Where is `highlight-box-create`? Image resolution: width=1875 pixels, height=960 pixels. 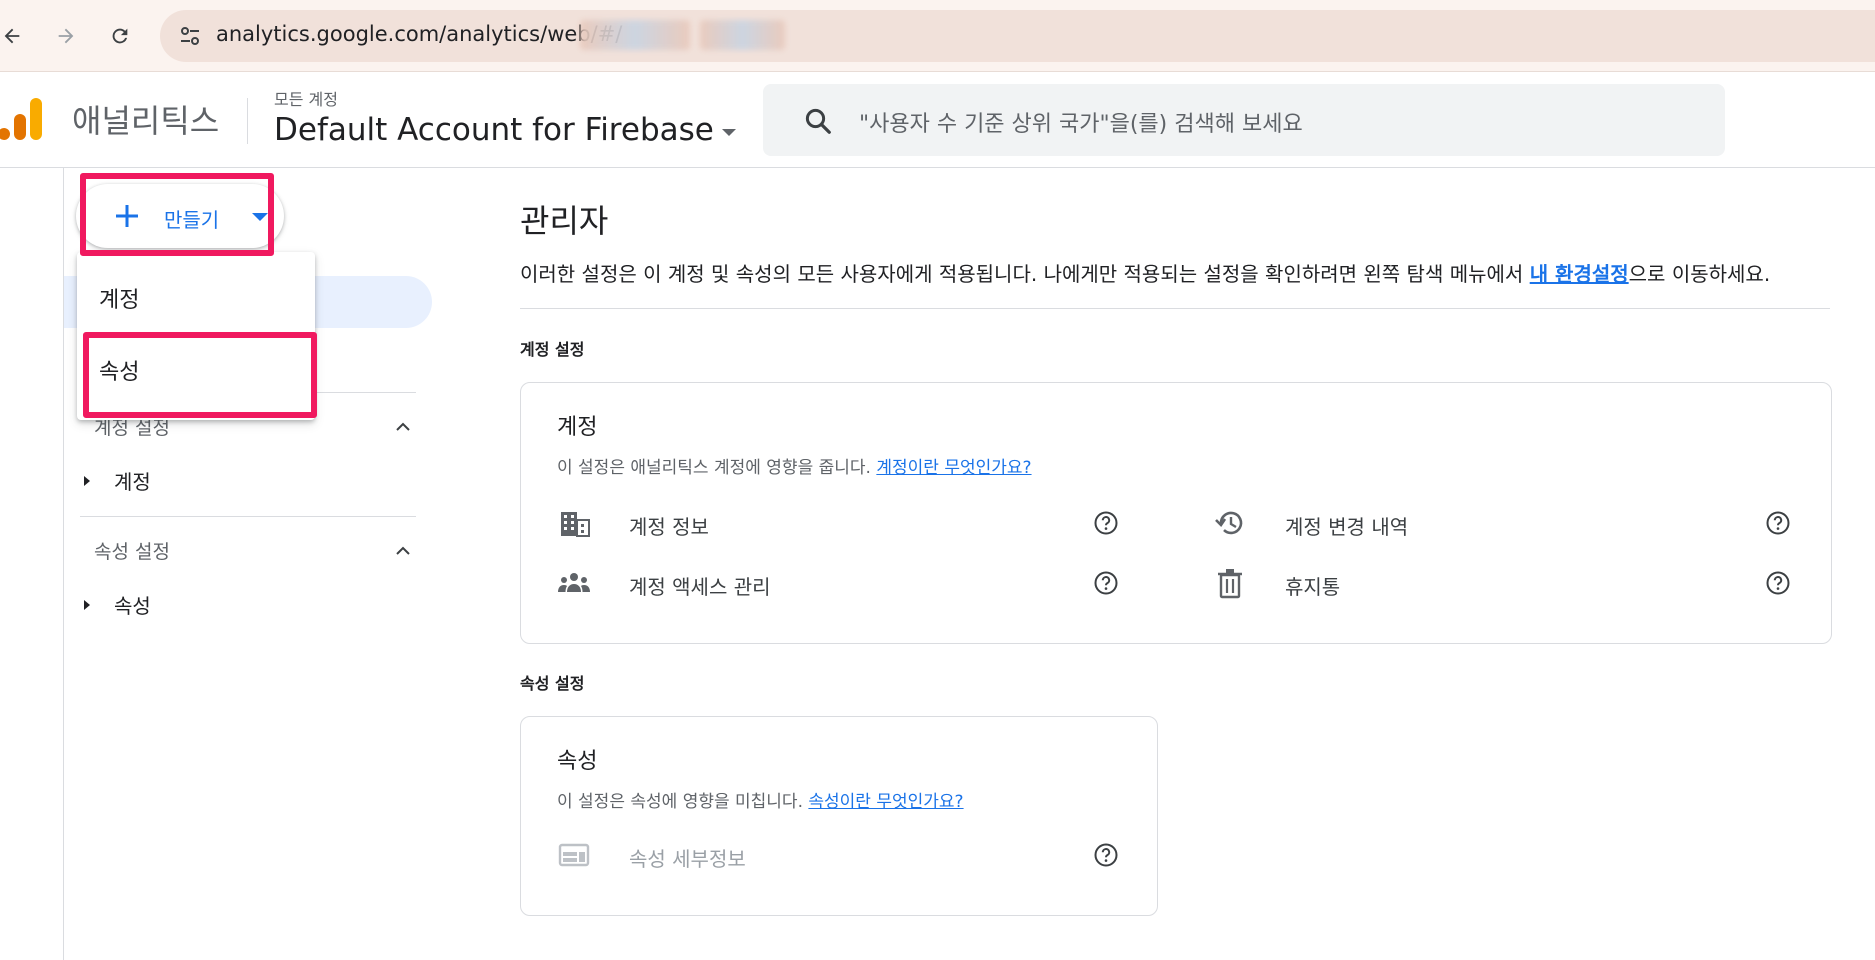
highlight-box-create is located at coordinates (177, 214).